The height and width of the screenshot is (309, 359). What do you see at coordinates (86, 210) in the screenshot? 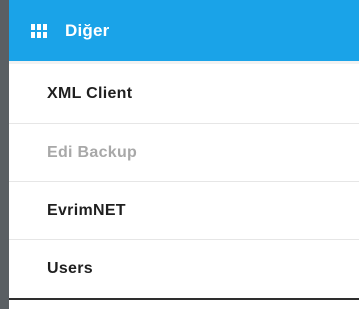
I see `menu-item-label: EvrimNET` at bounding box center [86, 210].